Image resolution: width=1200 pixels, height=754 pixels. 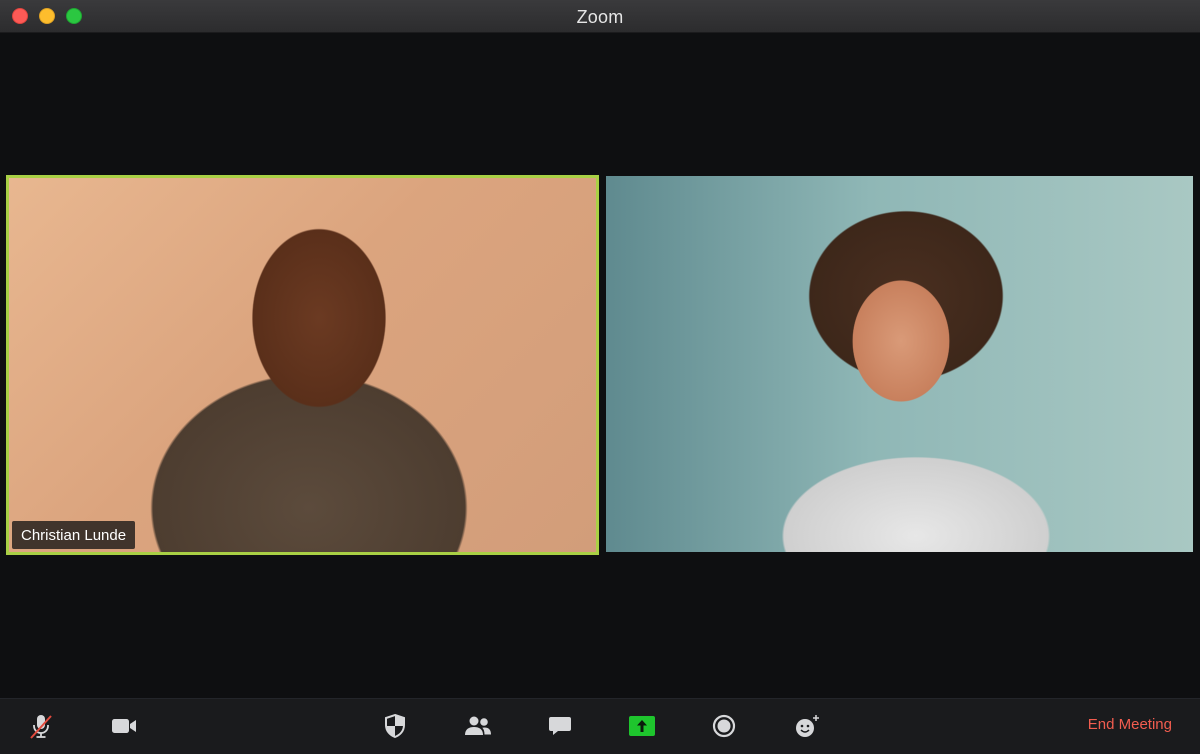 I want to click on people-icon, so click(x=478, y=725).